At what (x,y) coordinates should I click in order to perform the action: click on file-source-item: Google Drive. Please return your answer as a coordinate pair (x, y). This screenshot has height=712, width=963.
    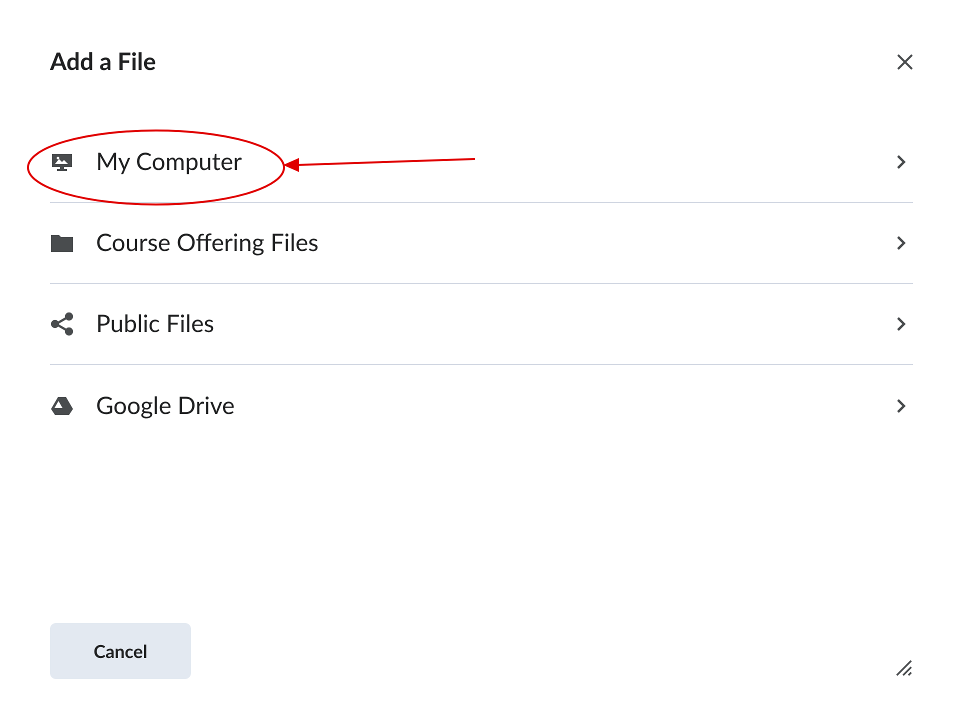
    Looking at the image, I should click on (481, 405).